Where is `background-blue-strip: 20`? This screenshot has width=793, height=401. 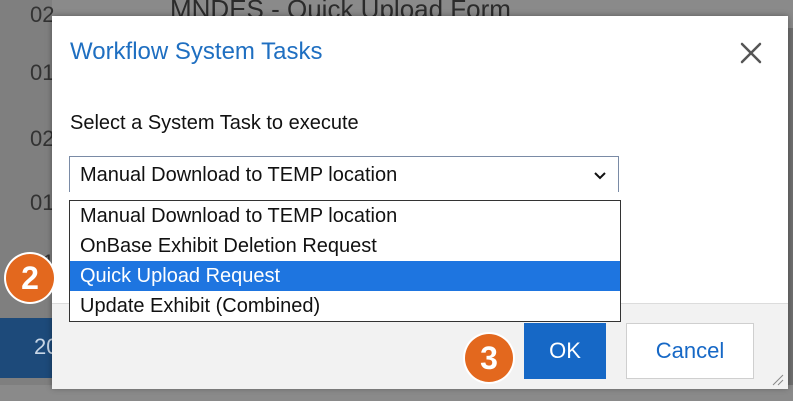 background-blue-strip: 20 is located at coordinates (29, 348).